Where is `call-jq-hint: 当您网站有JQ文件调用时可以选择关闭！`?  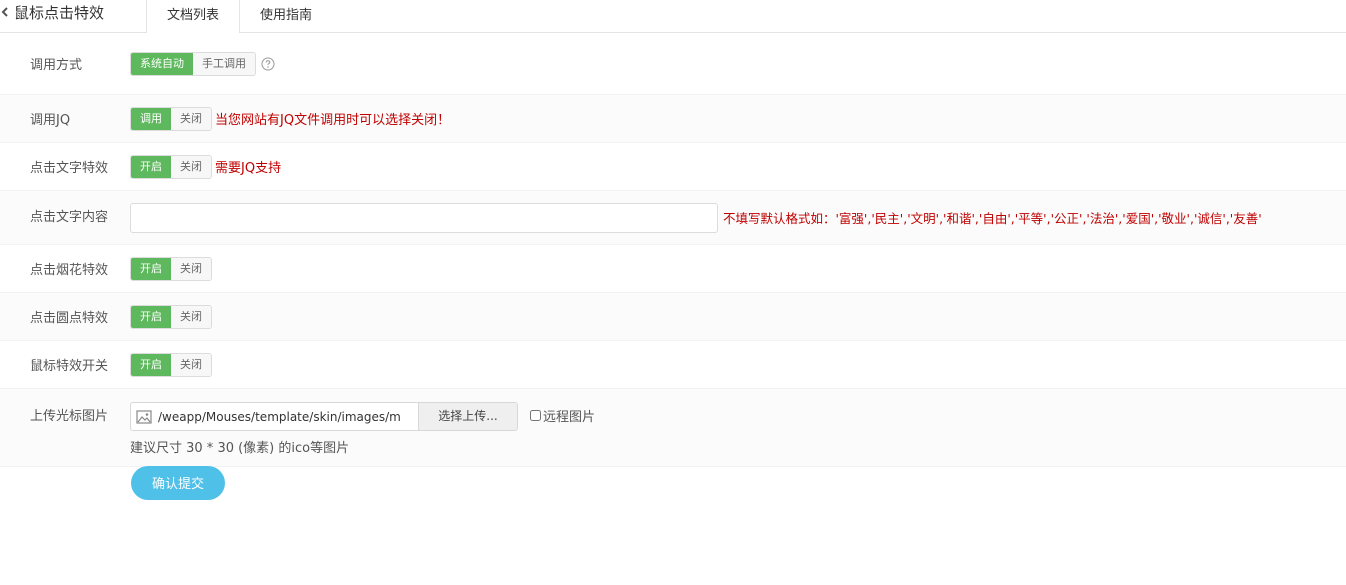 call-jq-hint: 当您网站有JQ文件调用时可以选择关闭！ is located at coordinates (333, 120).